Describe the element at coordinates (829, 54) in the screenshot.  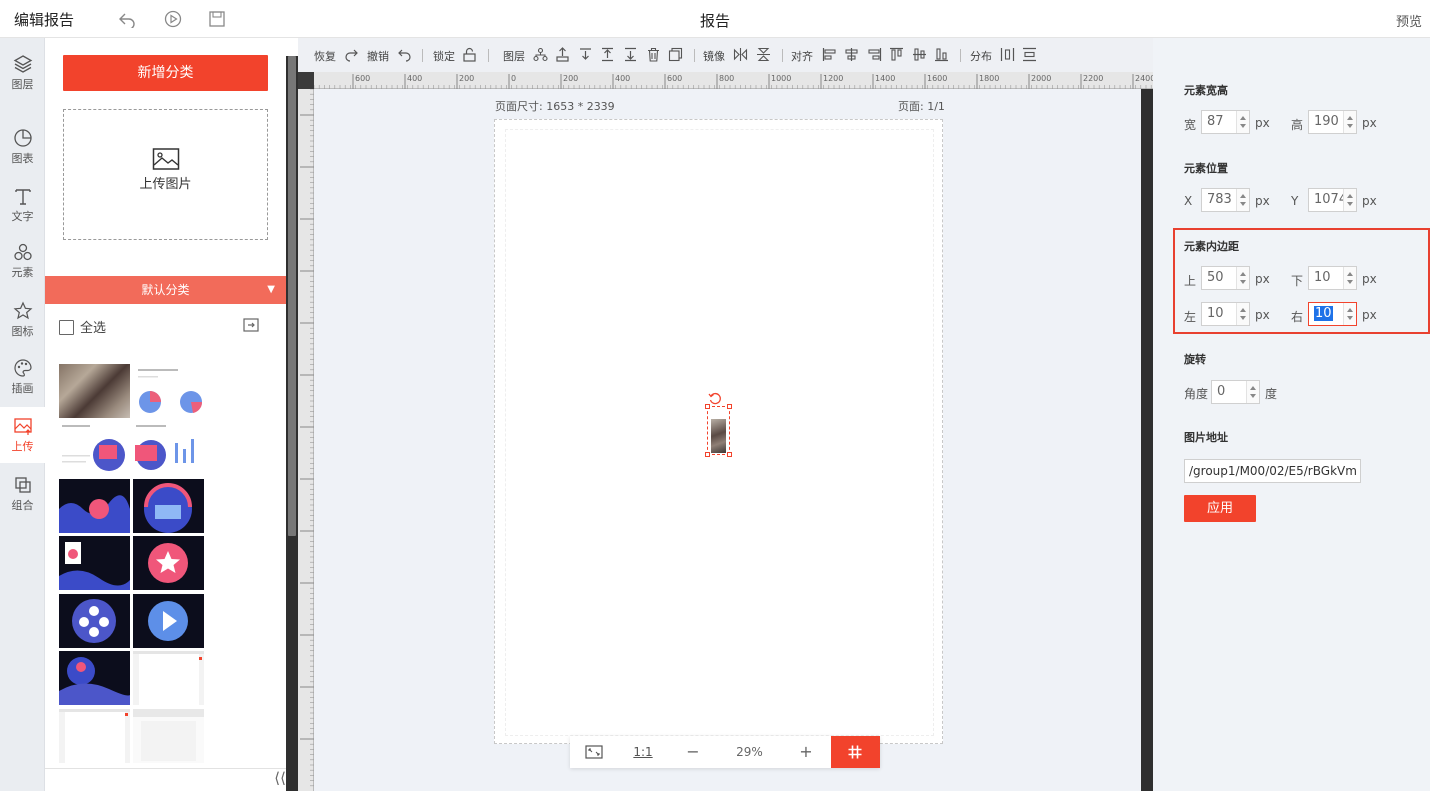
I see `align-left-icon` at that location.